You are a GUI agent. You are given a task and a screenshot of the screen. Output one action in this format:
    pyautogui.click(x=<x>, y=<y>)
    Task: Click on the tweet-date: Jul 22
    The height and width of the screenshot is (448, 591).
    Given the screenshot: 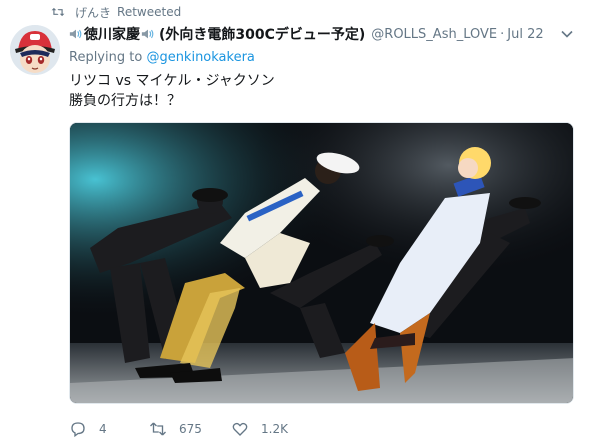 What is the action you would take?
    pyautogui.click(x=525, y=34)
    